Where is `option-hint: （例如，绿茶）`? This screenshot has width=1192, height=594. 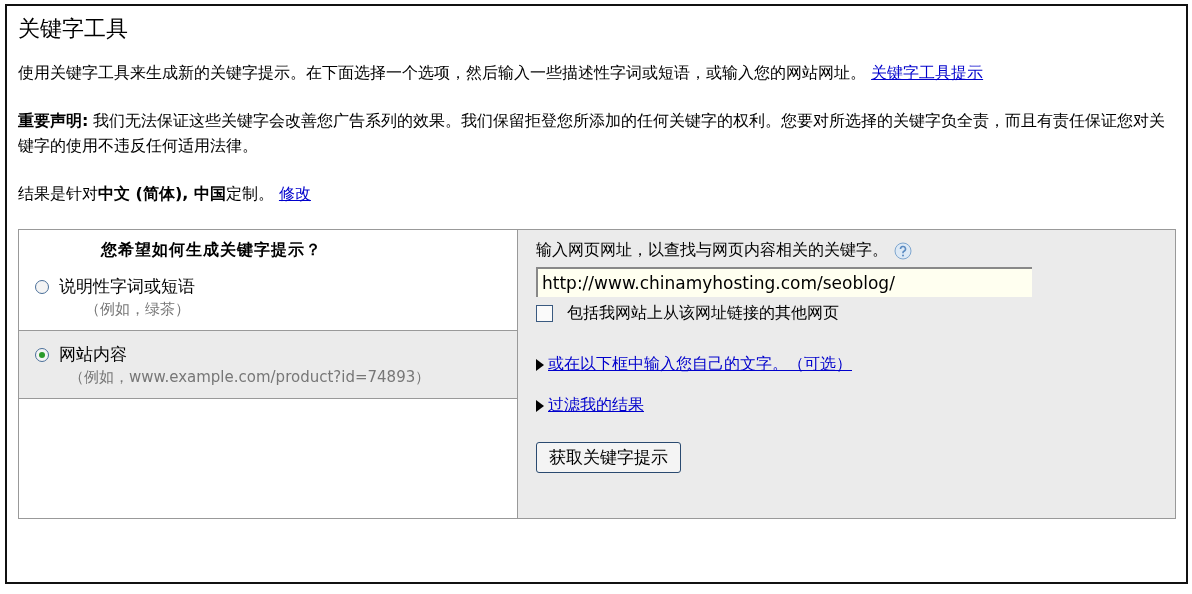 option-hint: （例如，绿茶） is located at coordinates (137, 309).